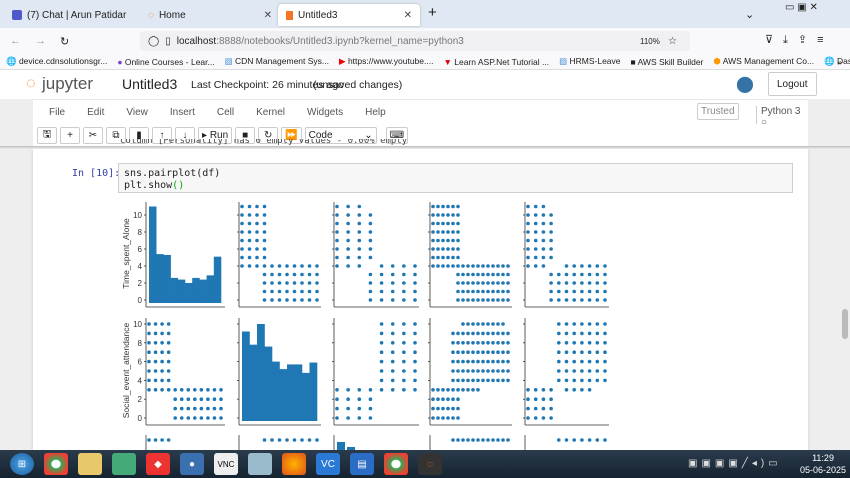 This screenshot has width=850, height=478. I want to click on y-tick-label: 2, so click(140, 399).